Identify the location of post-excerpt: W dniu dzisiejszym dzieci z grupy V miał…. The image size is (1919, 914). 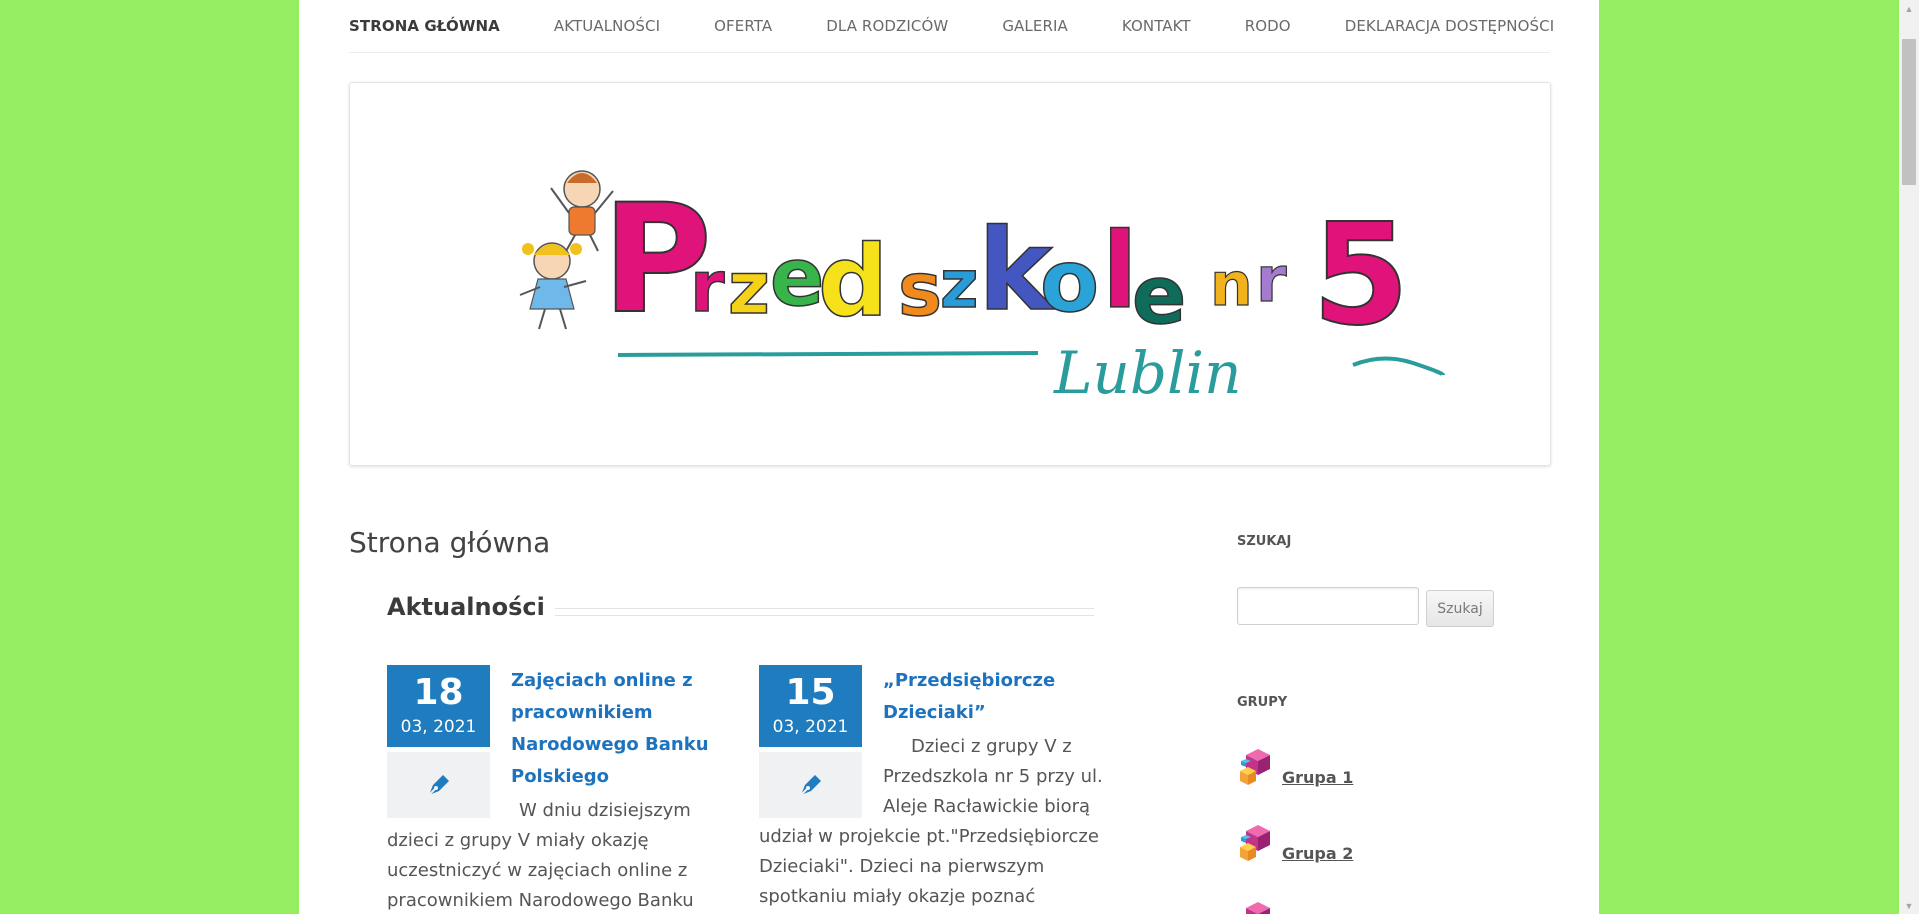
(552, 855).